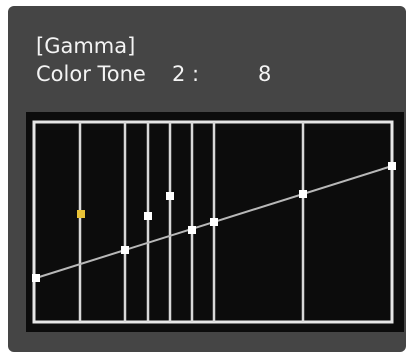 The width and height of the screenshot is (416, 358). I want to click on color-tone-index: 2 :, so click(186, 74).